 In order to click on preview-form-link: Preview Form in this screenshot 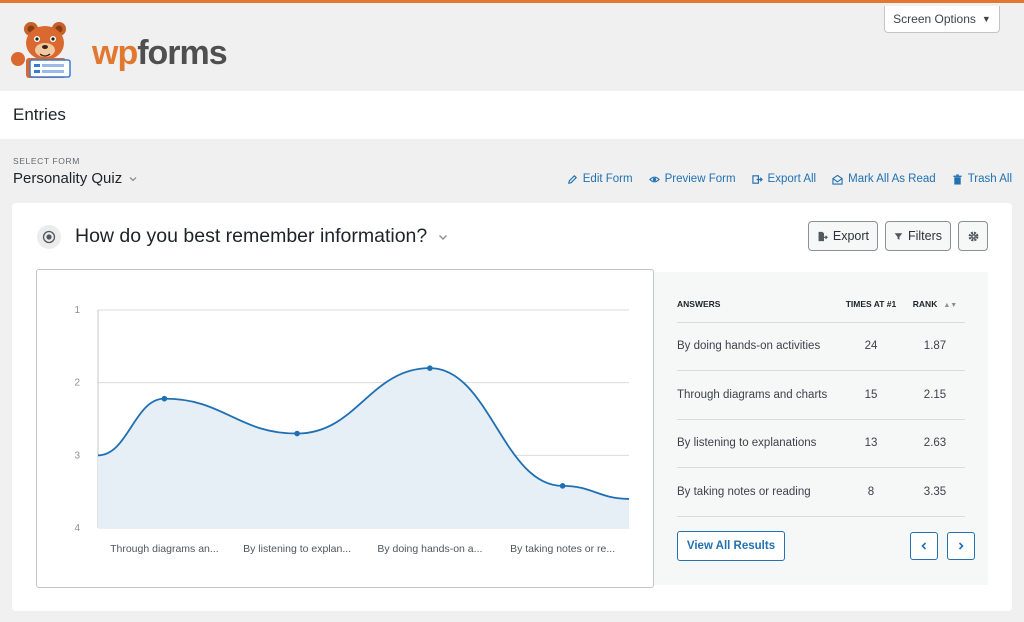, I will do `click(692, 179)`.